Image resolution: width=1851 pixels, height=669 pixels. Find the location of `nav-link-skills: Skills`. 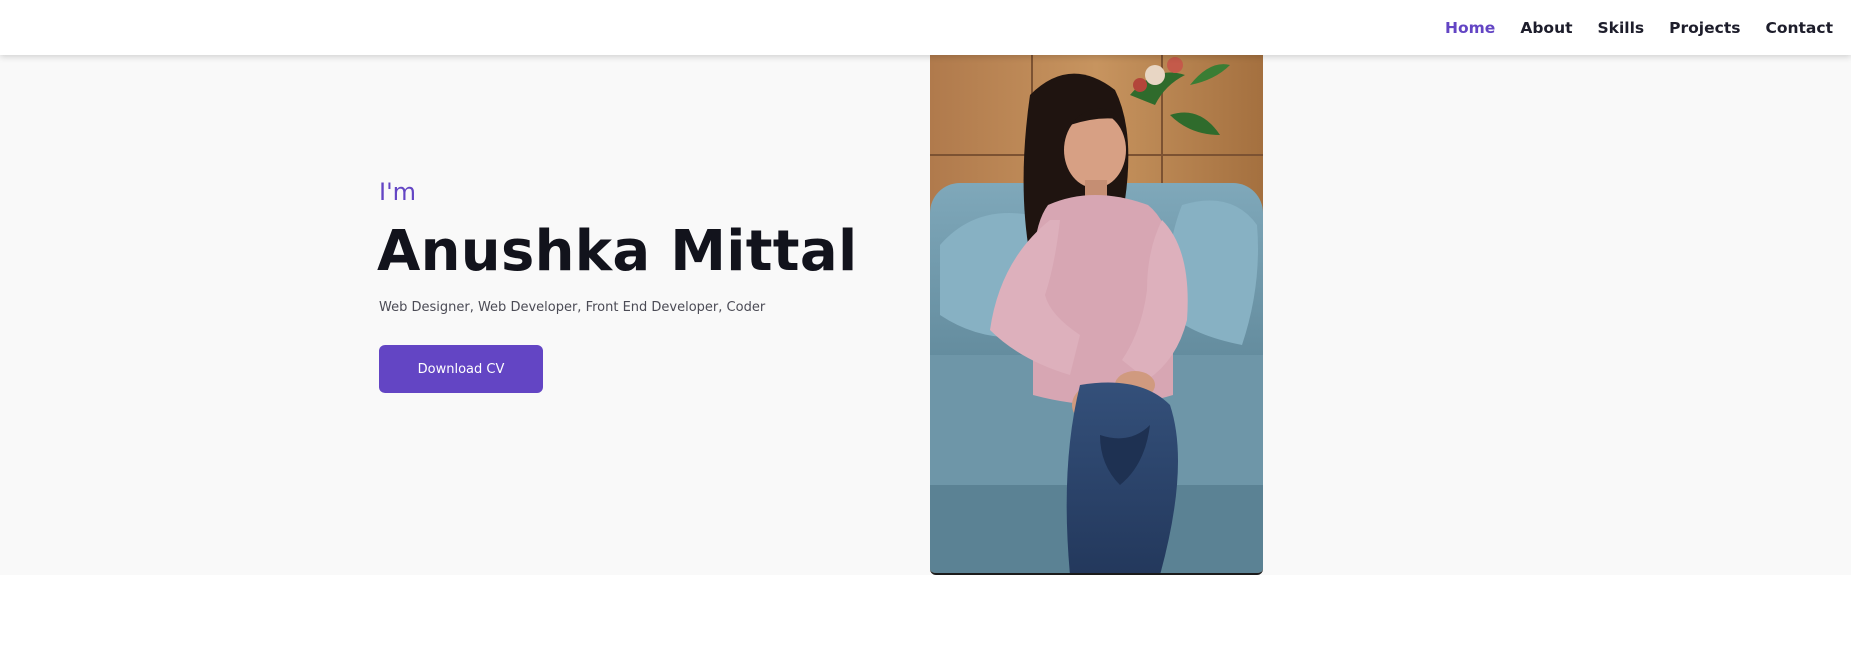

nav-link-skills: Skills is located at coordinates (1621, 28).